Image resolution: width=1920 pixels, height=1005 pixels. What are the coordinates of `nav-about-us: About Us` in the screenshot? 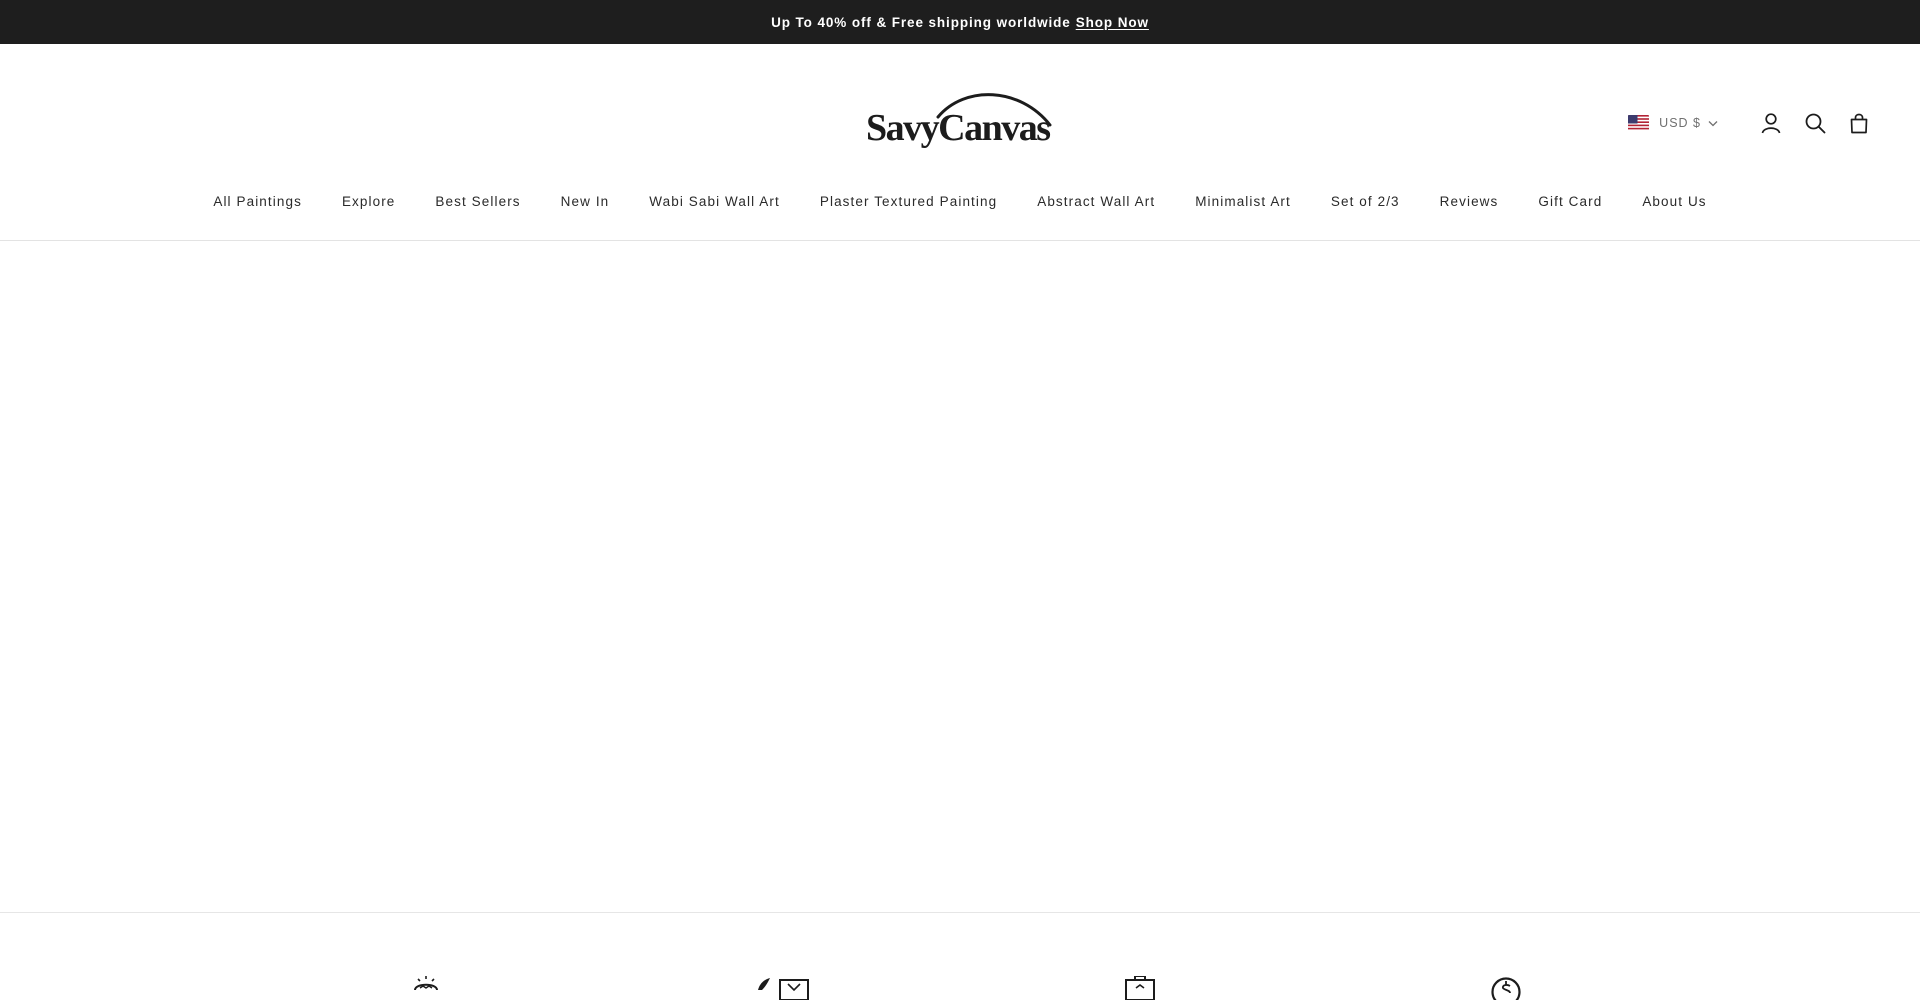 It's located at (1674, 201).